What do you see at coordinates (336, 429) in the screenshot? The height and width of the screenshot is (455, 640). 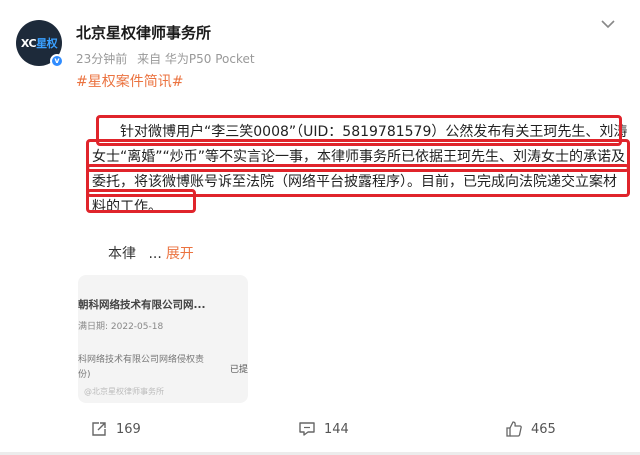 I see `comment-count: 144` at bounding box center [336, 429].